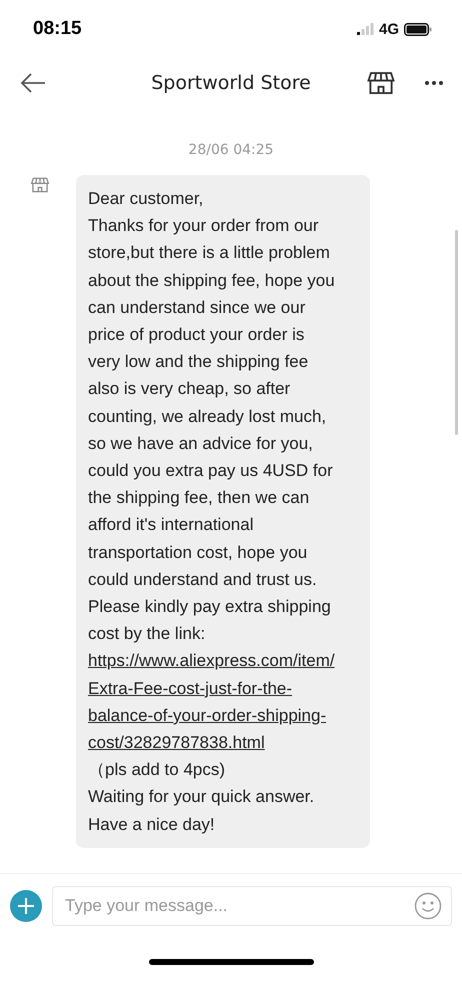  I want to click on payment-link: https://www.aliexpress.com/item/Extra-Fee-cost-just-for-the-balance-of-your-order-shipping-cost/32829787838.html, so click(214, 701).